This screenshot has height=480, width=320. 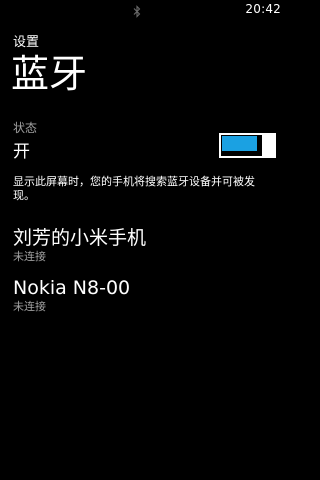 I want to click on status-bar: 20:42, so click(x=144, y=10).